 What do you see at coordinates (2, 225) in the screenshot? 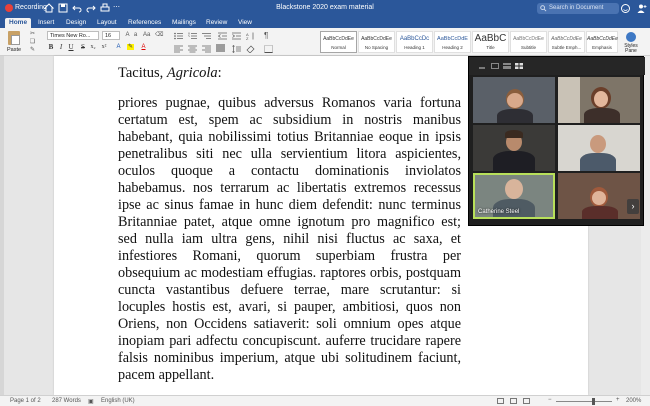
I see `vertical-ruler` at bounding box center [2, 225].